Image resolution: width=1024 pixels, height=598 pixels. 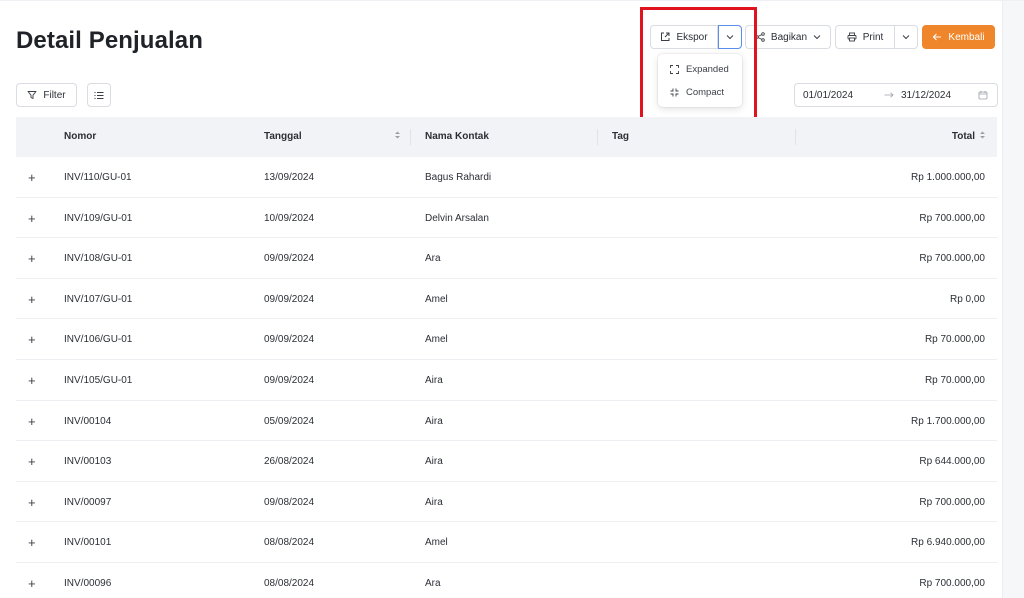 I want to click on back-button: Kembali, so click(x=958, y=37).